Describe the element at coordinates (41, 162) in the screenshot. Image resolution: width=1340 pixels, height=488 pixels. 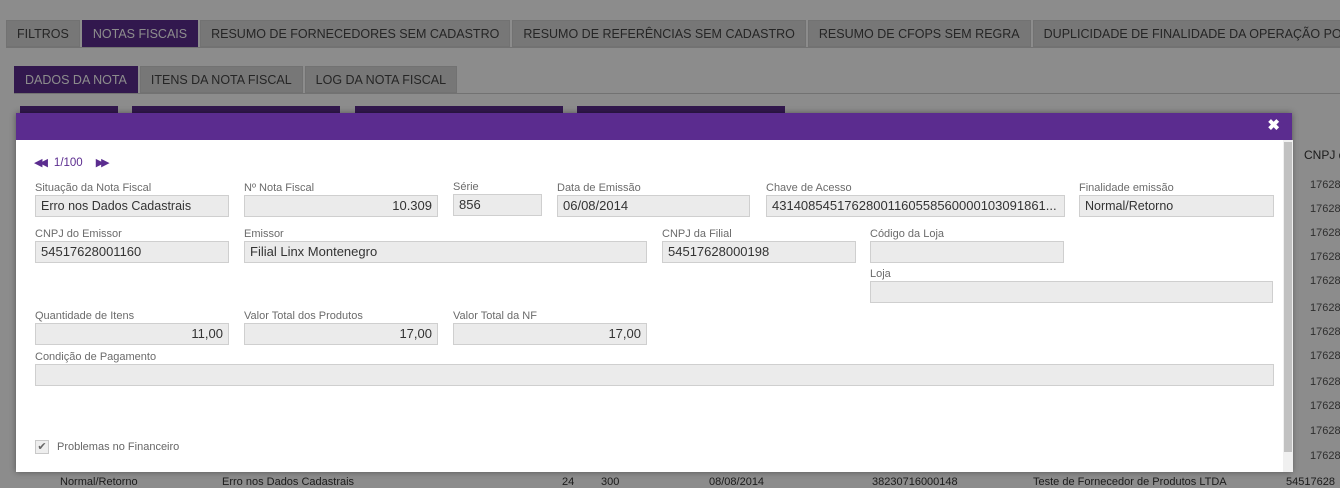
I see `previous-record-icon: ◀◀` at that location.